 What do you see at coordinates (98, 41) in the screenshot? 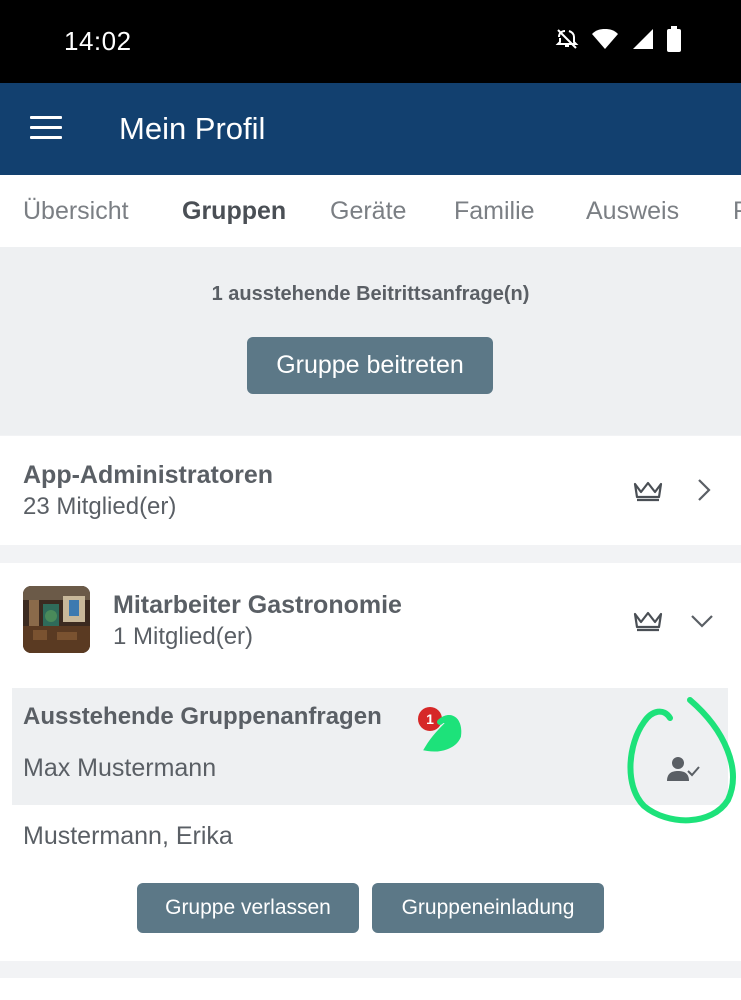
I see `status-time: 14:02` at bounding box center [98, 41].